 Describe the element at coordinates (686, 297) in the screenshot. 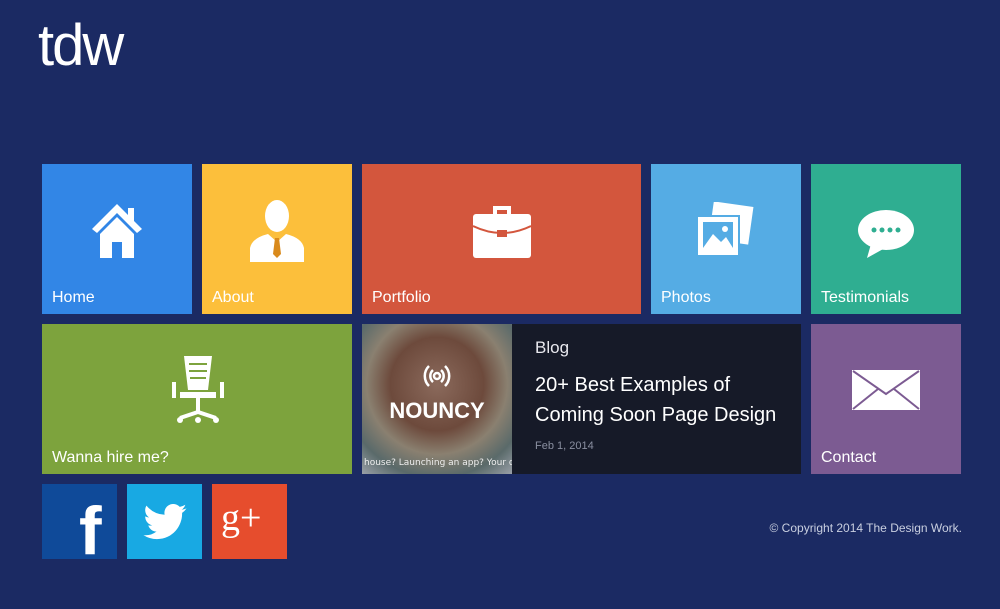

I see `tile-label: Photos` at that location.